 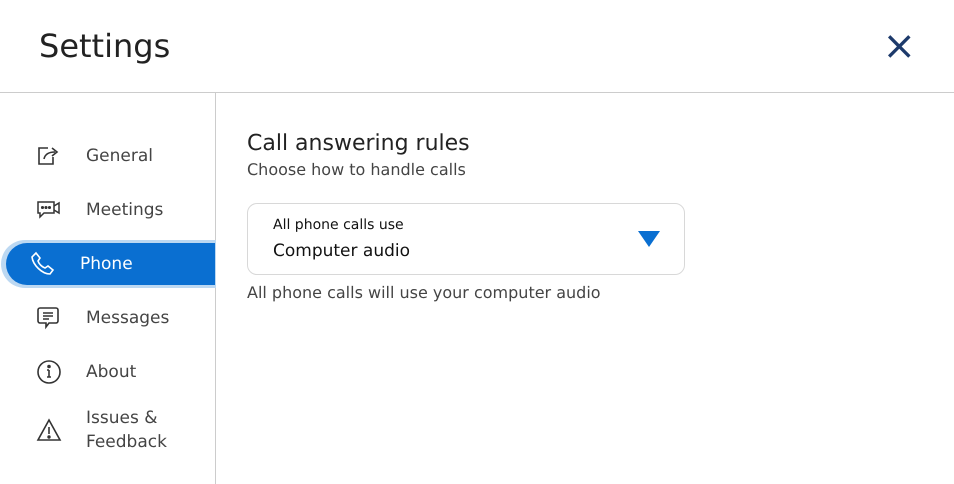 I want to click on warning-icon, so click(x=49, y=430).